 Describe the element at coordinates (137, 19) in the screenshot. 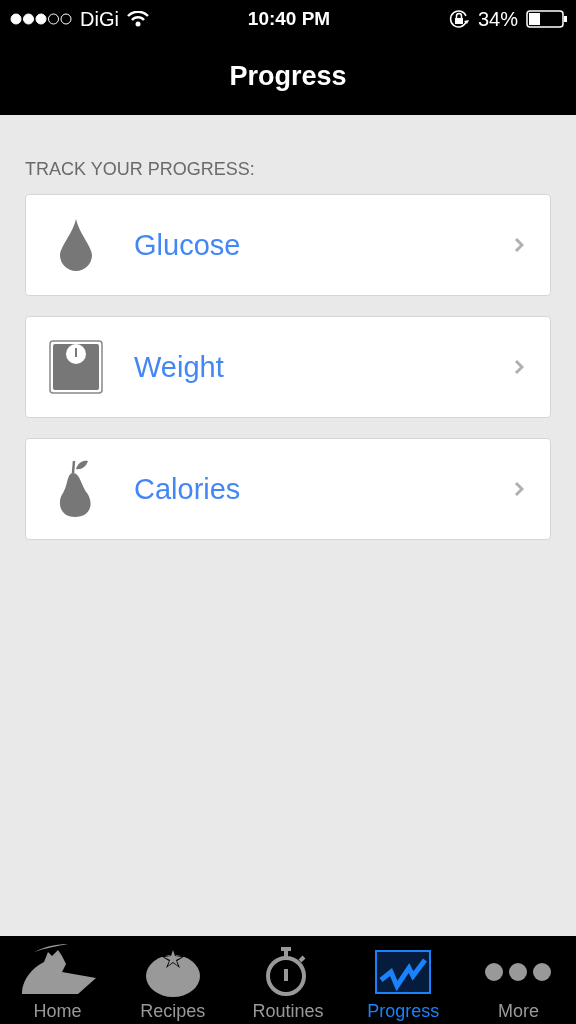

I see `wifi-icon` at that location.